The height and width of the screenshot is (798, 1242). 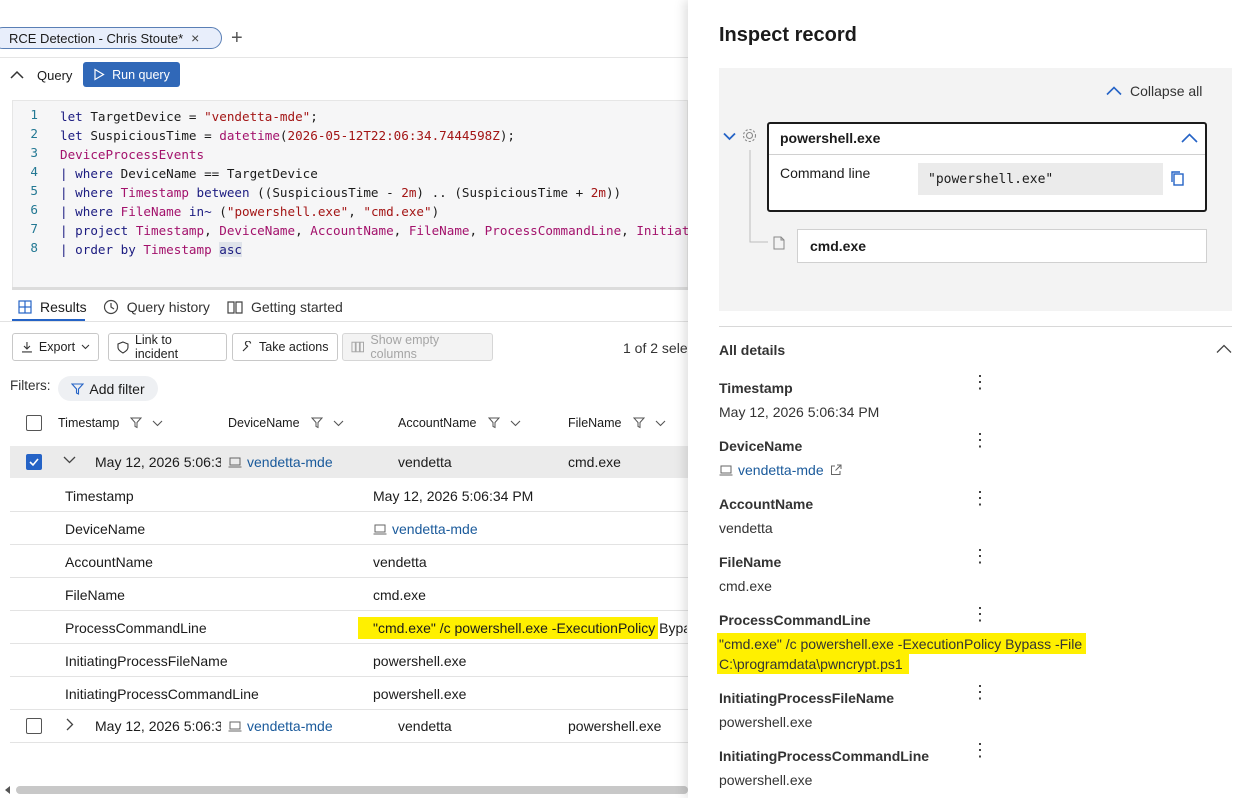 What do you see at coordinates (136, 628) in the screenshot?
I see `detail-label: ProcessCommandLine` at bounding box center [136, 628].